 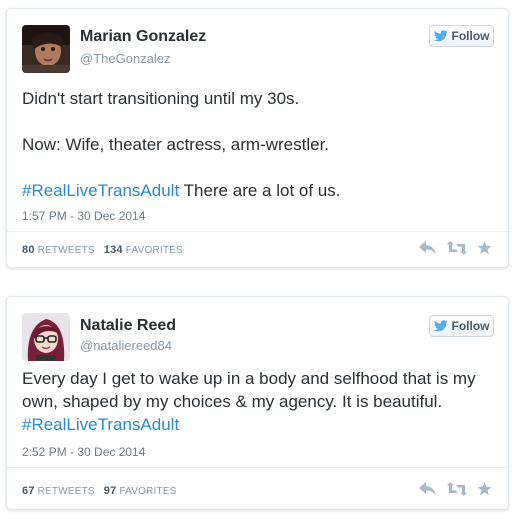 I want to click on display-name: Natalie Reed, so click(x=128, y=326).